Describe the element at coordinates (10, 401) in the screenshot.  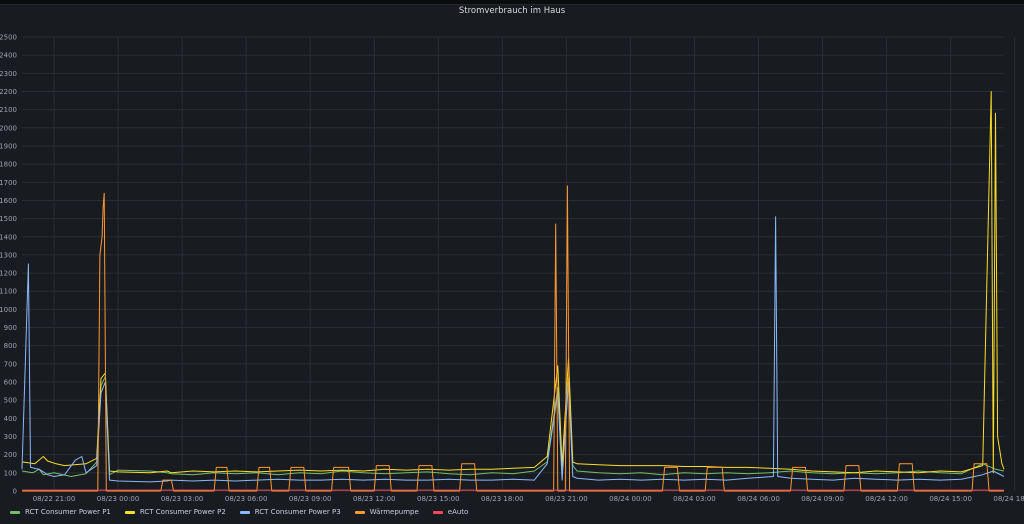
I see `y-tick-label: 500` at that location.